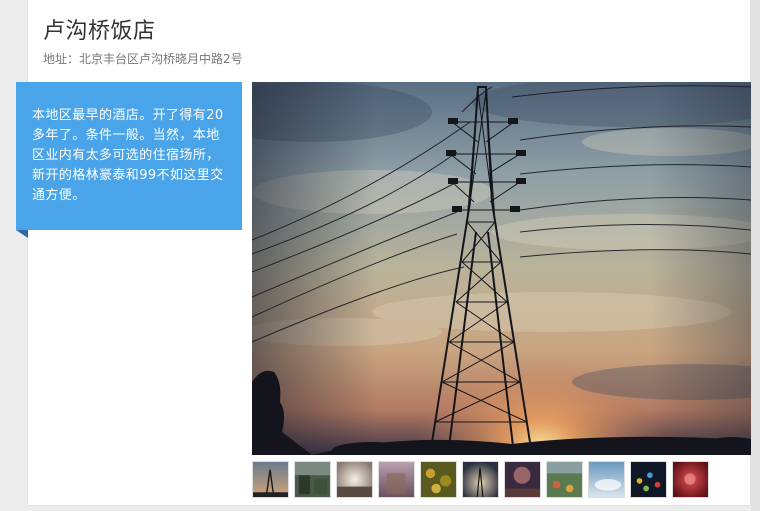  I want to click on right-scroll-edge, so click(755, 255).